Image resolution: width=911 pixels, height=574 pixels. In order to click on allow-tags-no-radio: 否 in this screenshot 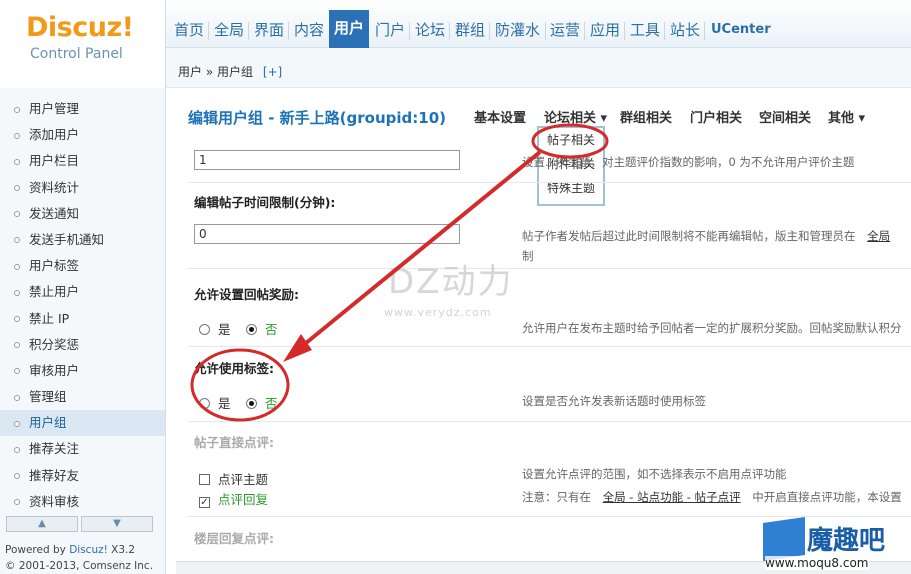, I will do `click(262, 402)`.